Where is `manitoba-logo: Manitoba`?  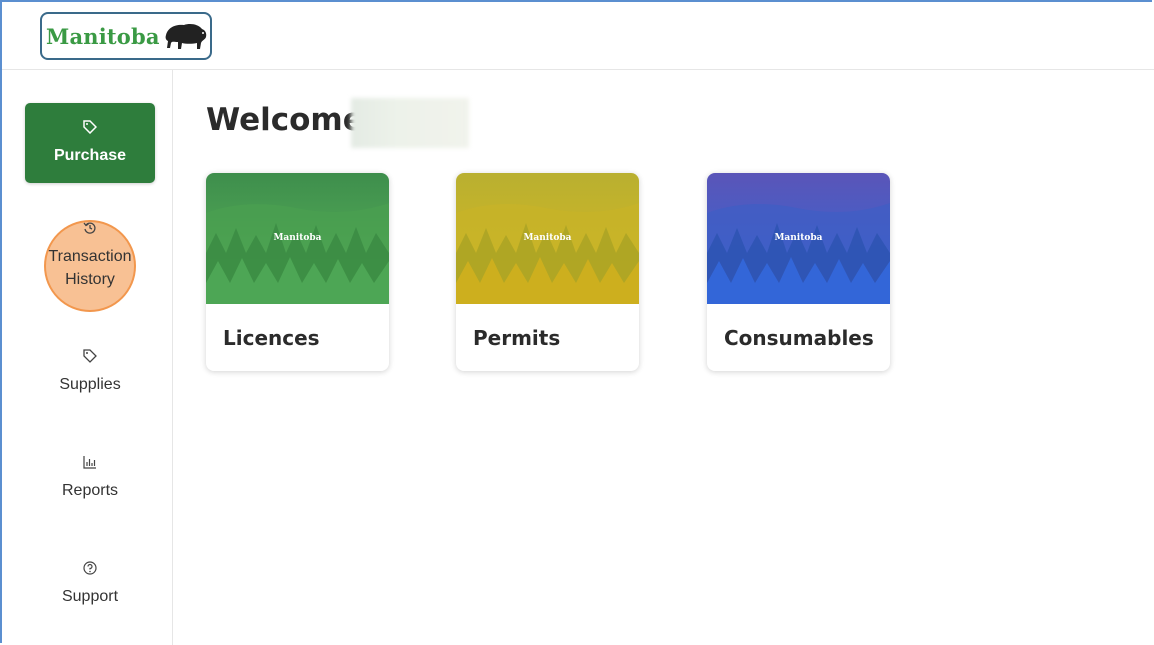
manitoba-logo: Manitoba is located at coordinates (126, 36).